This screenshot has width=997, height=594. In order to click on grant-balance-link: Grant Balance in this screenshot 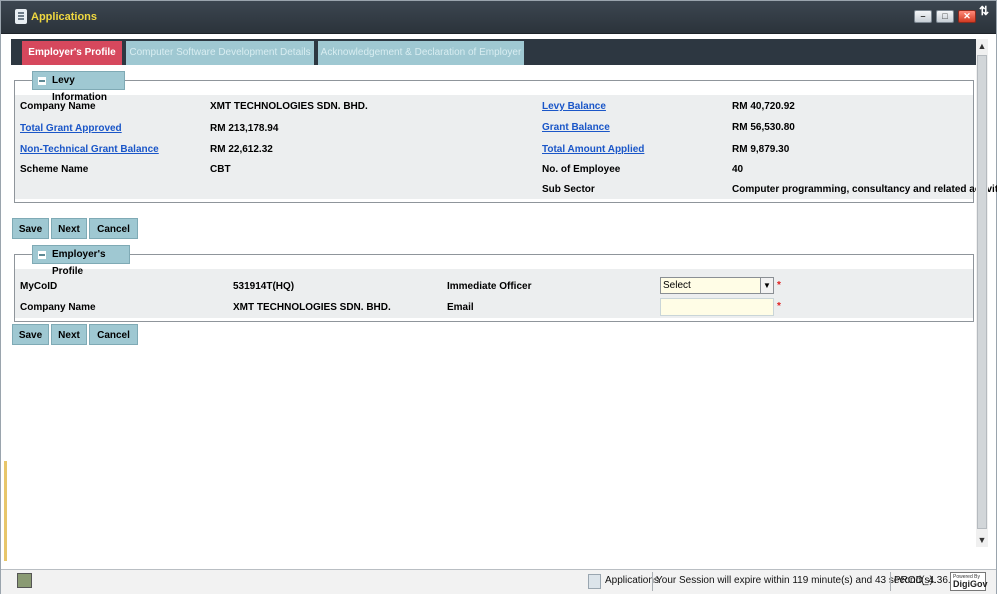, I will do `click(576, 127)`.